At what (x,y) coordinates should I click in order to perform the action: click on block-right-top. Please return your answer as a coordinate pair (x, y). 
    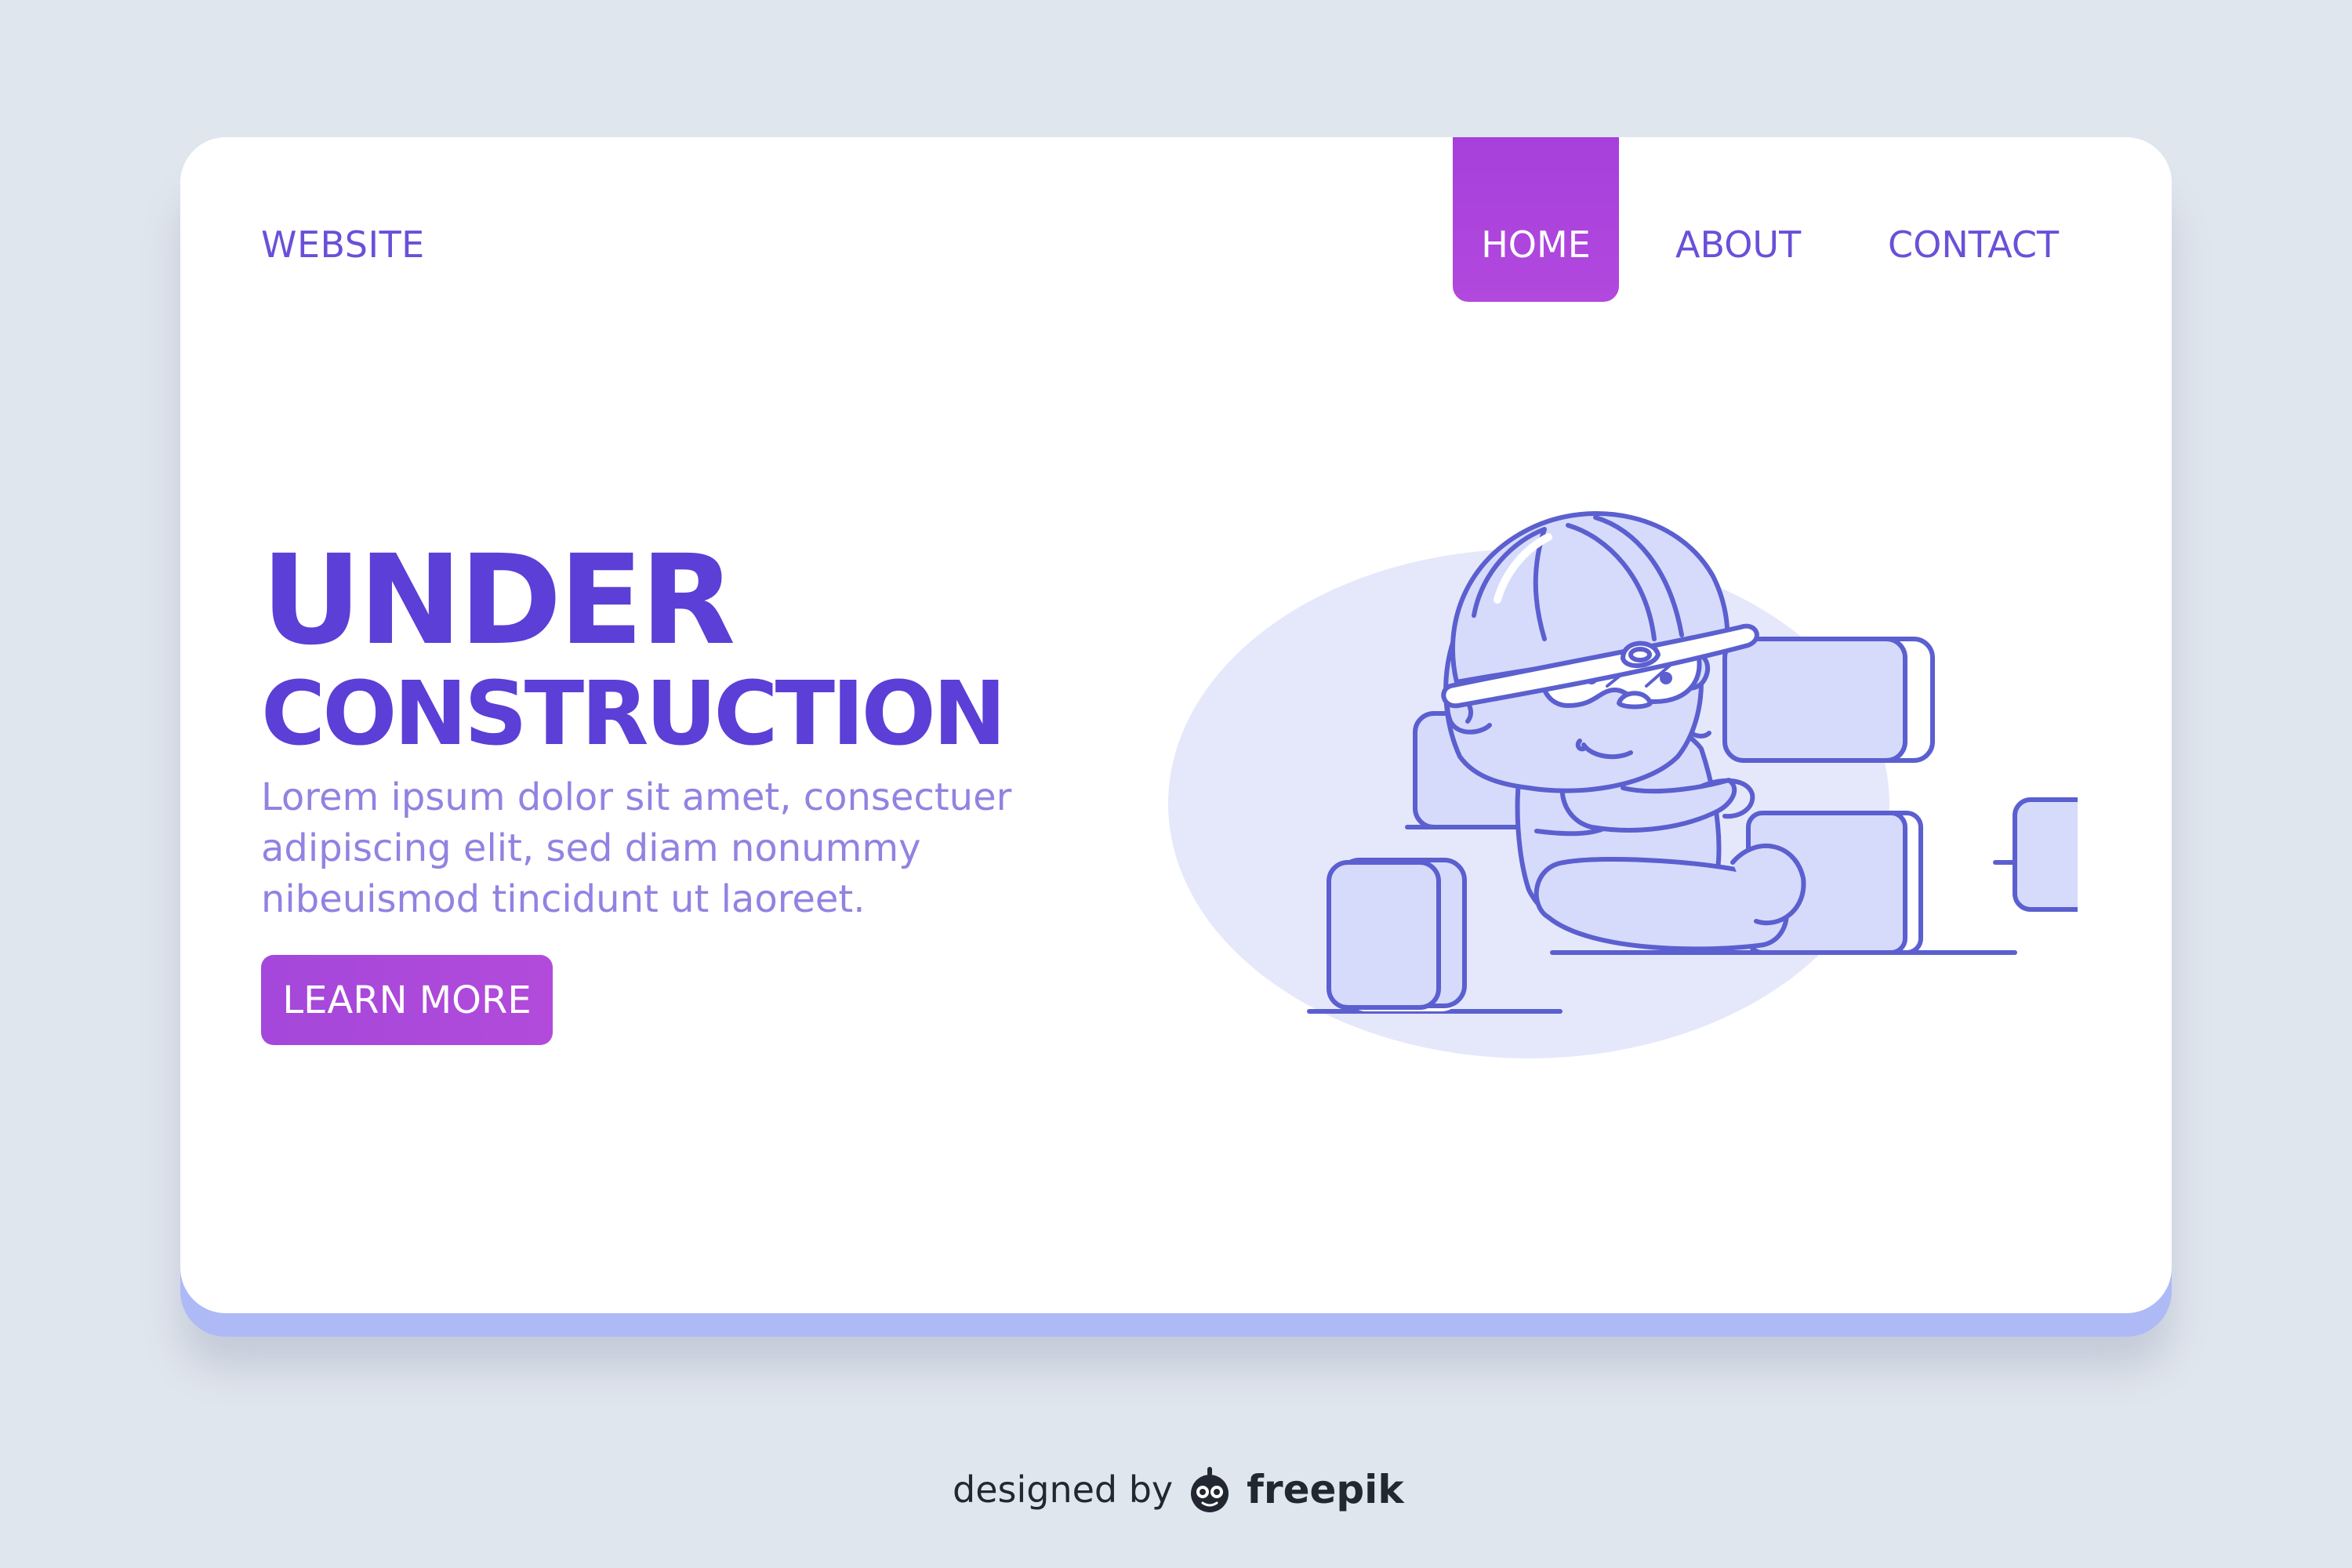
    Looking at the image, I should click on (1828, 700).